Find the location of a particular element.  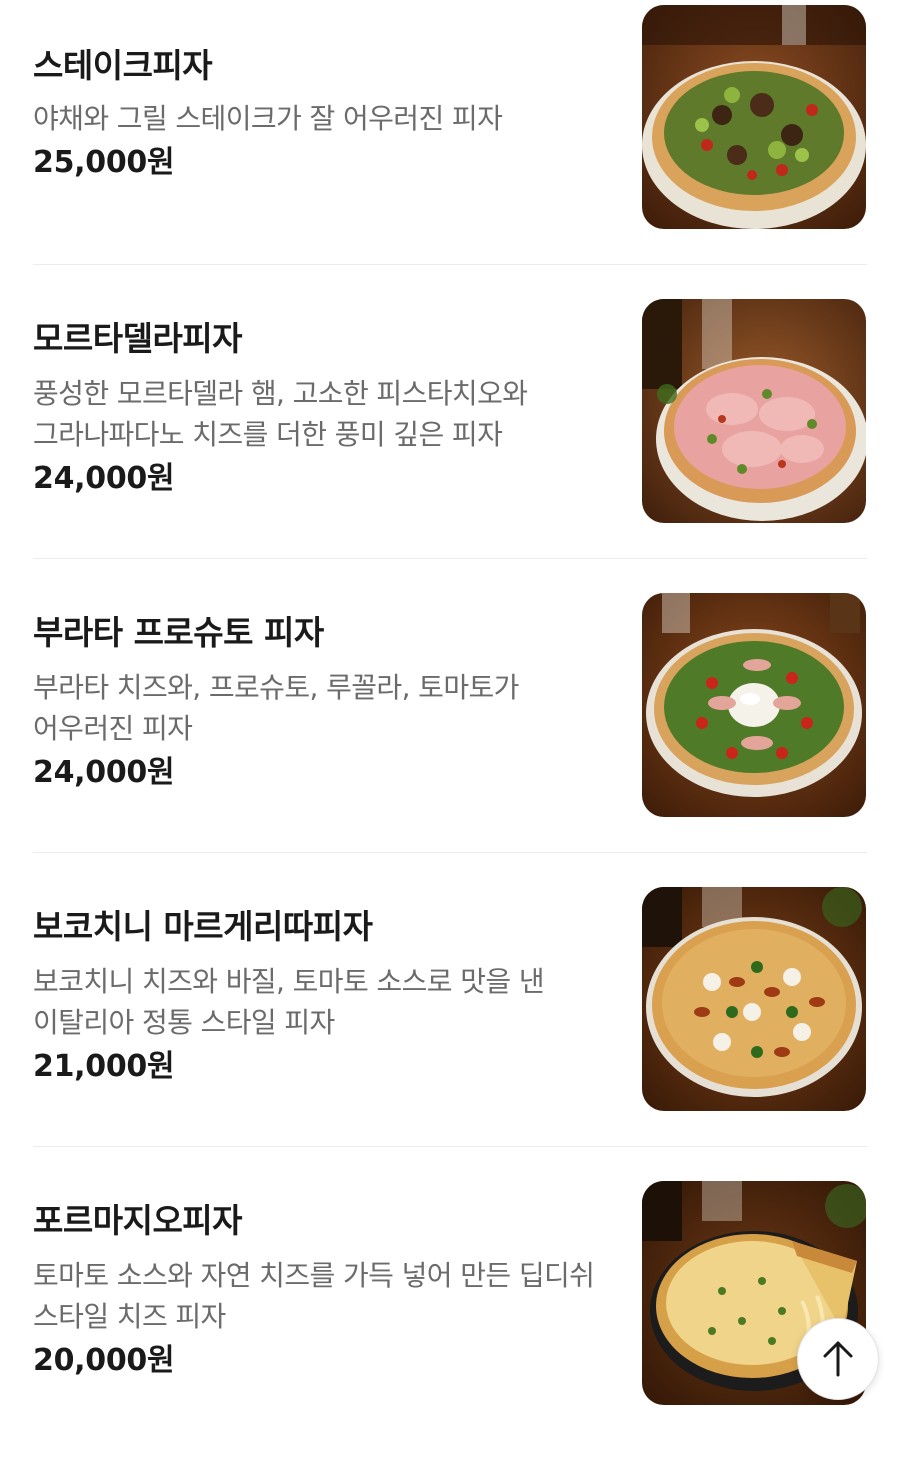

menu-item-price: 20,000원 is located at coordinates (104, 1360).